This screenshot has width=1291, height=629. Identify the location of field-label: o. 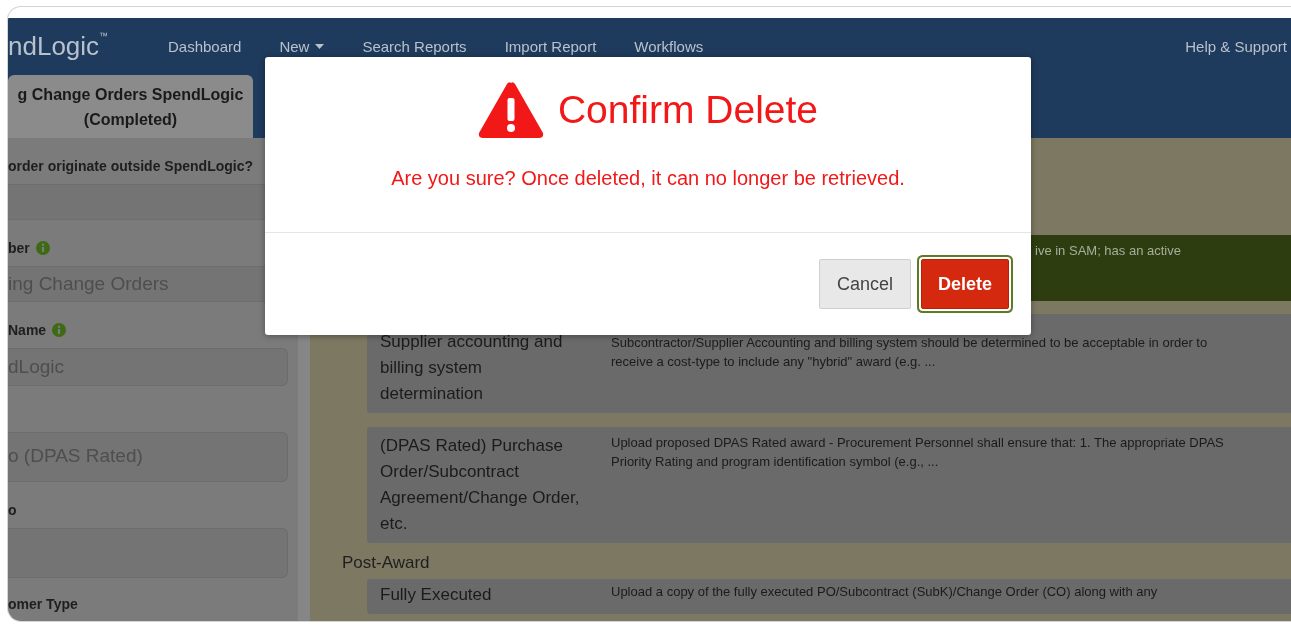
(12, 510).